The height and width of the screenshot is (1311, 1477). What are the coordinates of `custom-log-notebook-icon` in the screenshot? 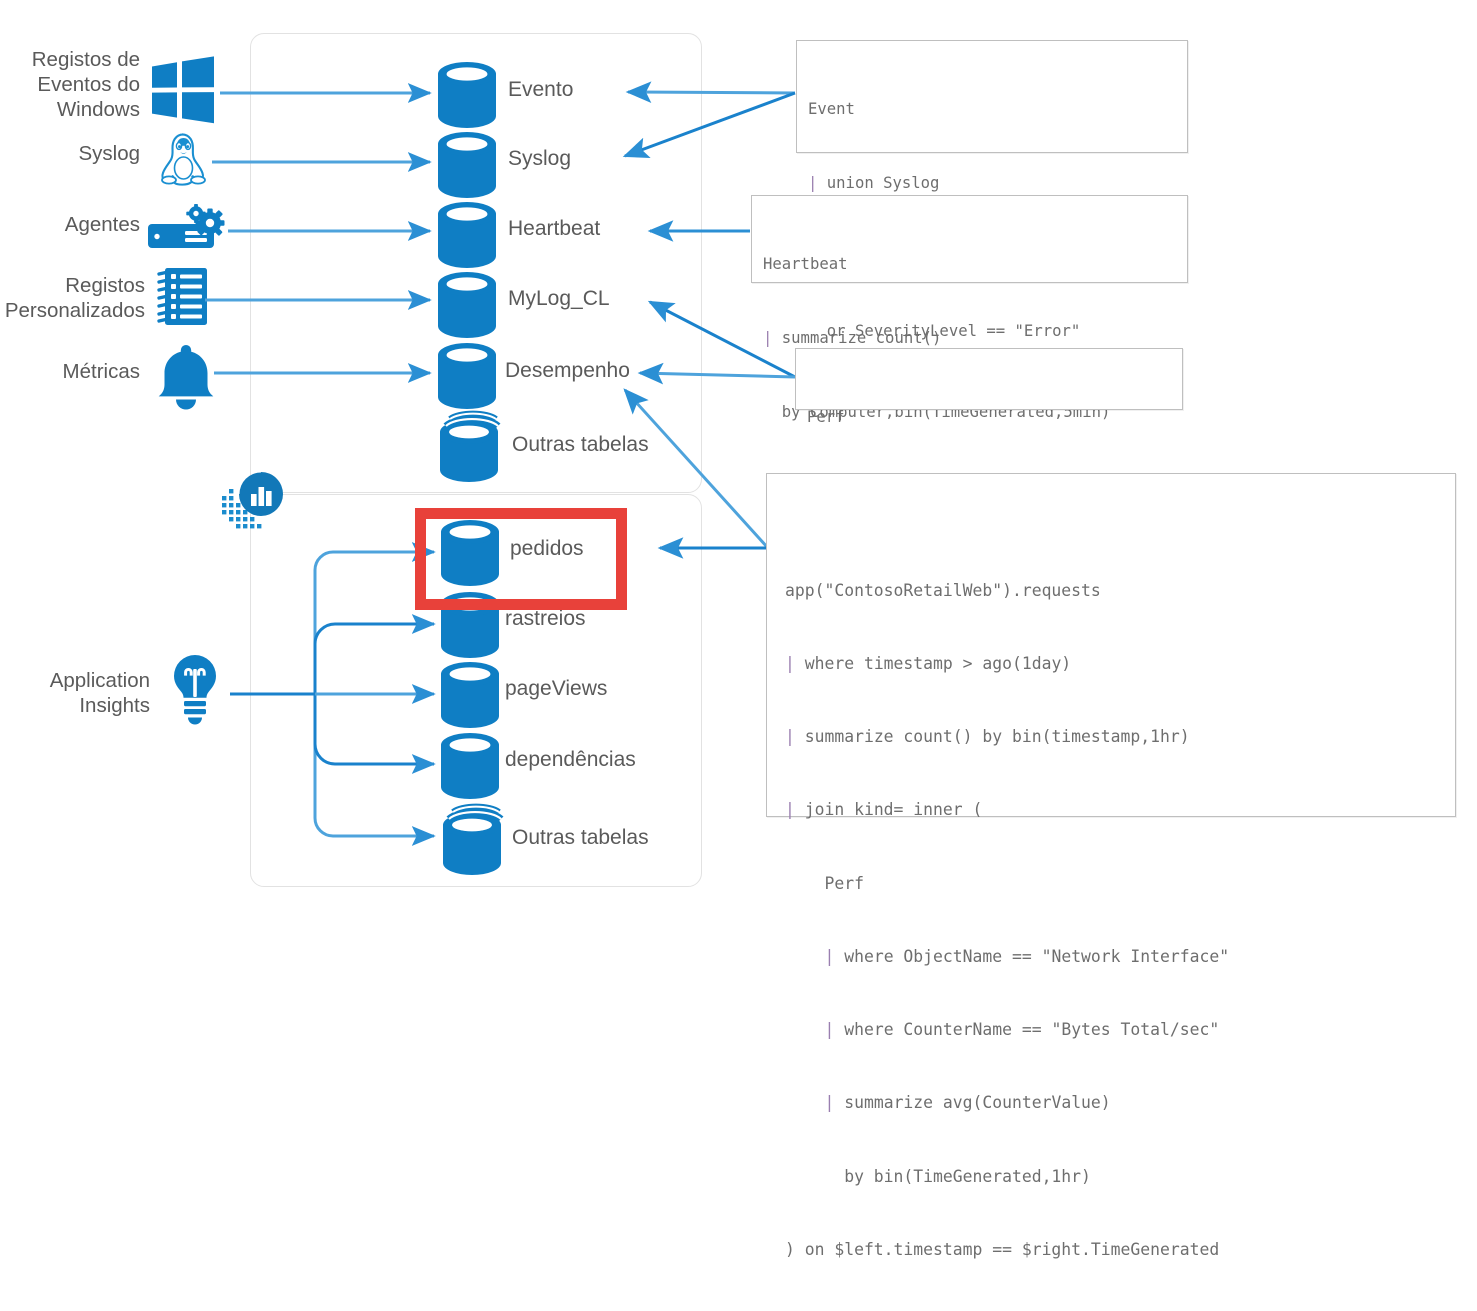 It's located at (182, 296).